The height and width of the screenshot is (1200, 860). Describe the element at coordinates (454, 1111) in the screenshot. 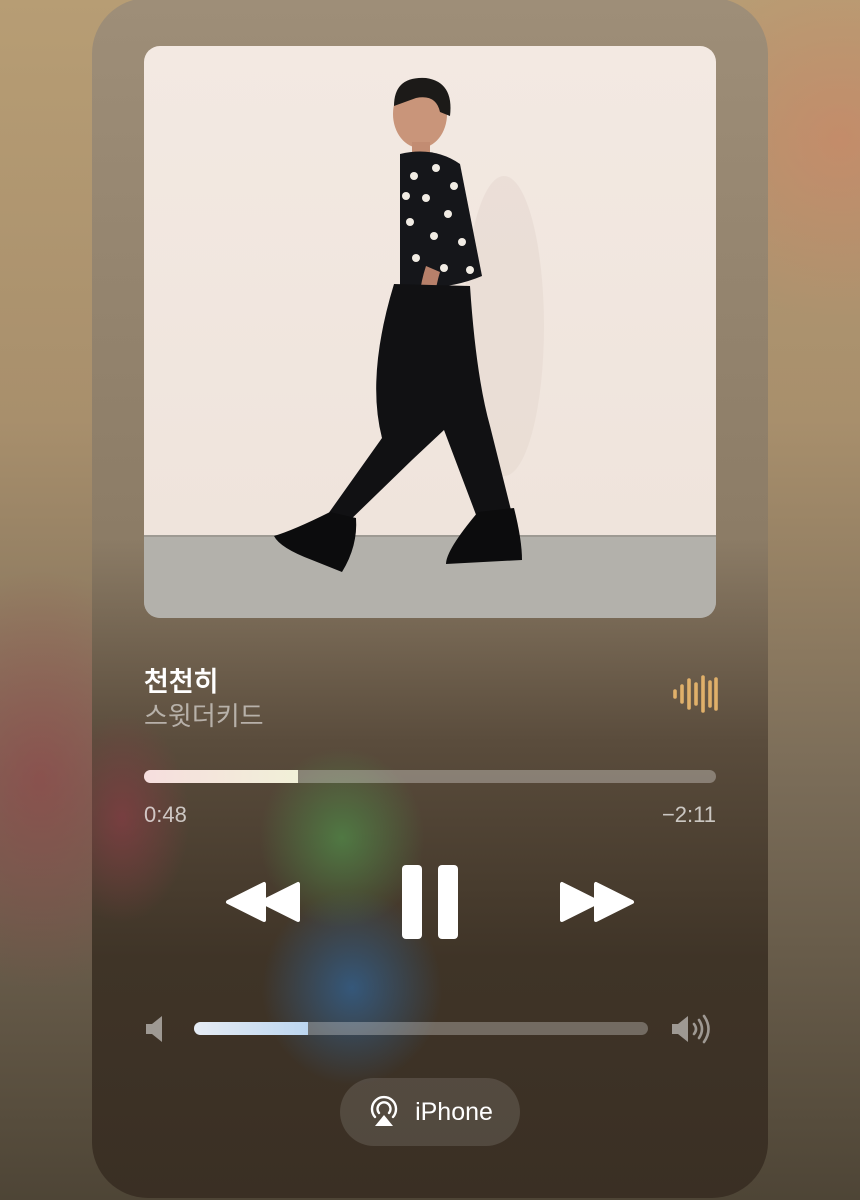

I see `output-device-label: iPhone` at that location.